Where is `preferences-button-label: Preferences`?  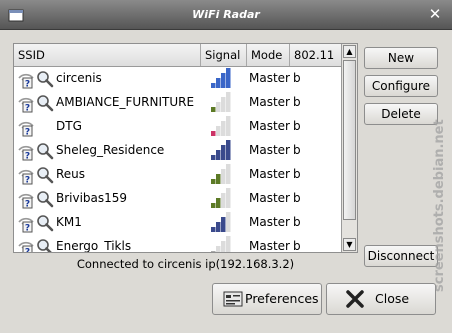 preferences-button-label: Preferences is located at coordinates (282, 298).